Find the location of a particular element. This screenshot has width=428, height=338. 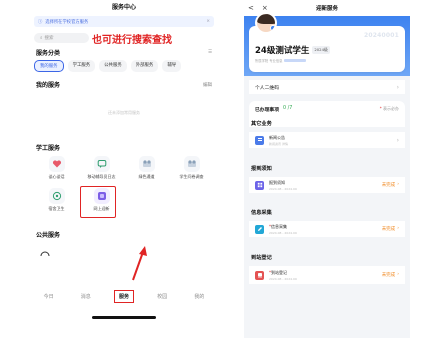

tile-label: 宿舍卫生 is located at coordinates (56, 208).